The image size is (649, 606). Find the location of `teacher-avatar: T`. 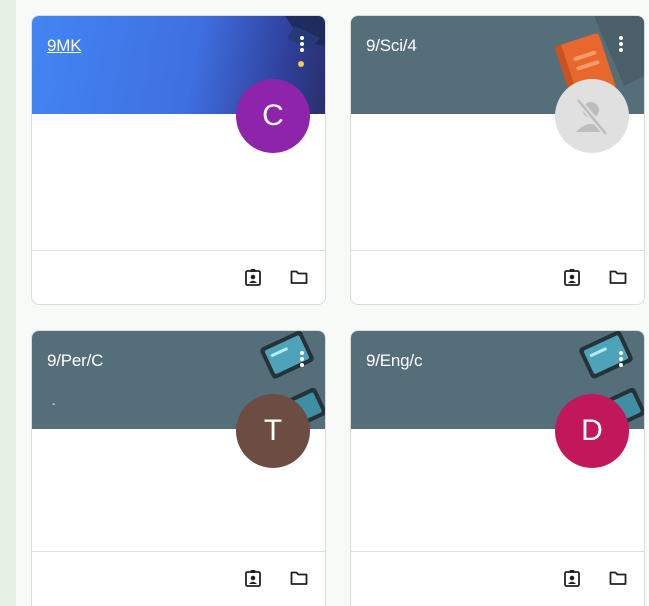

teacher-avatar: T is located at coordinates (273, 431).